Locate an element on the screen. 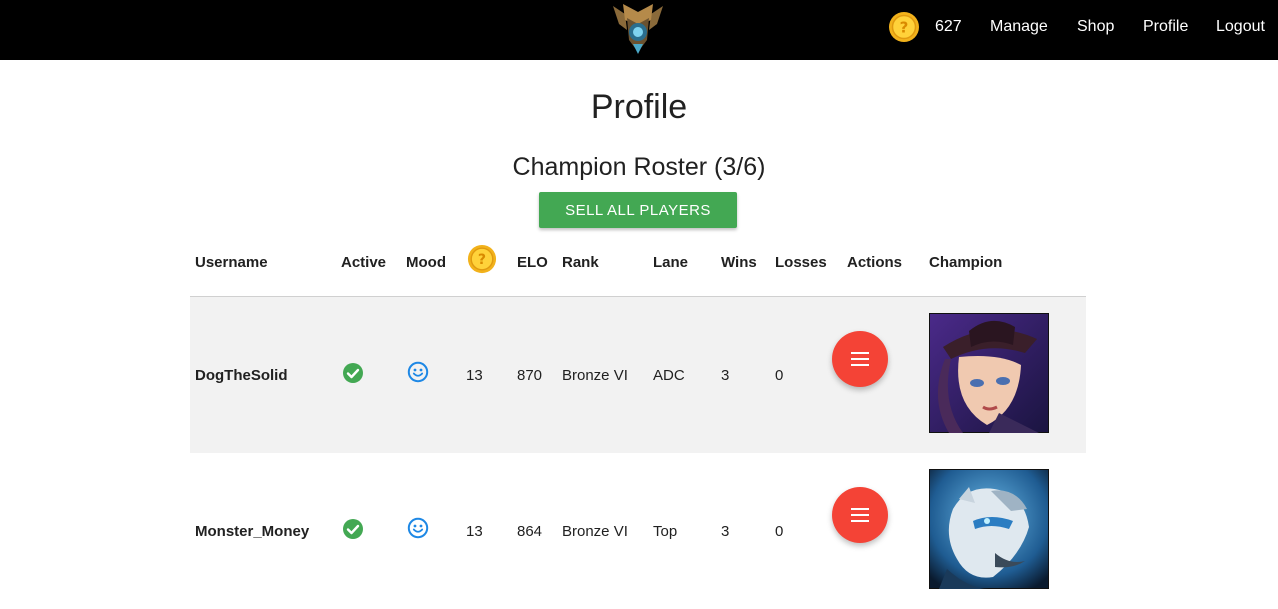  nav-link-shop: Shop is located at coordinates (1095, 27).